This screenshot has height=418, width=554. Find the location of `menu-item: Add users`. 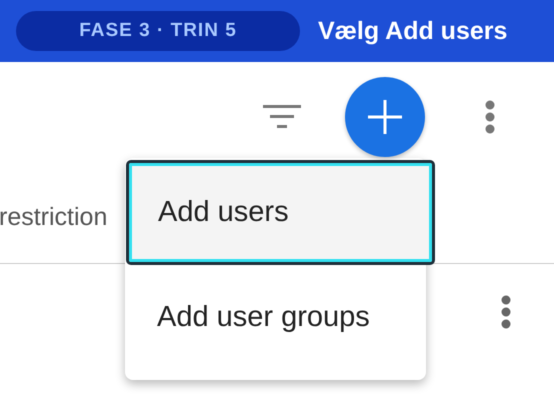

menu-item: Add users is located at coordinates (280, 212).